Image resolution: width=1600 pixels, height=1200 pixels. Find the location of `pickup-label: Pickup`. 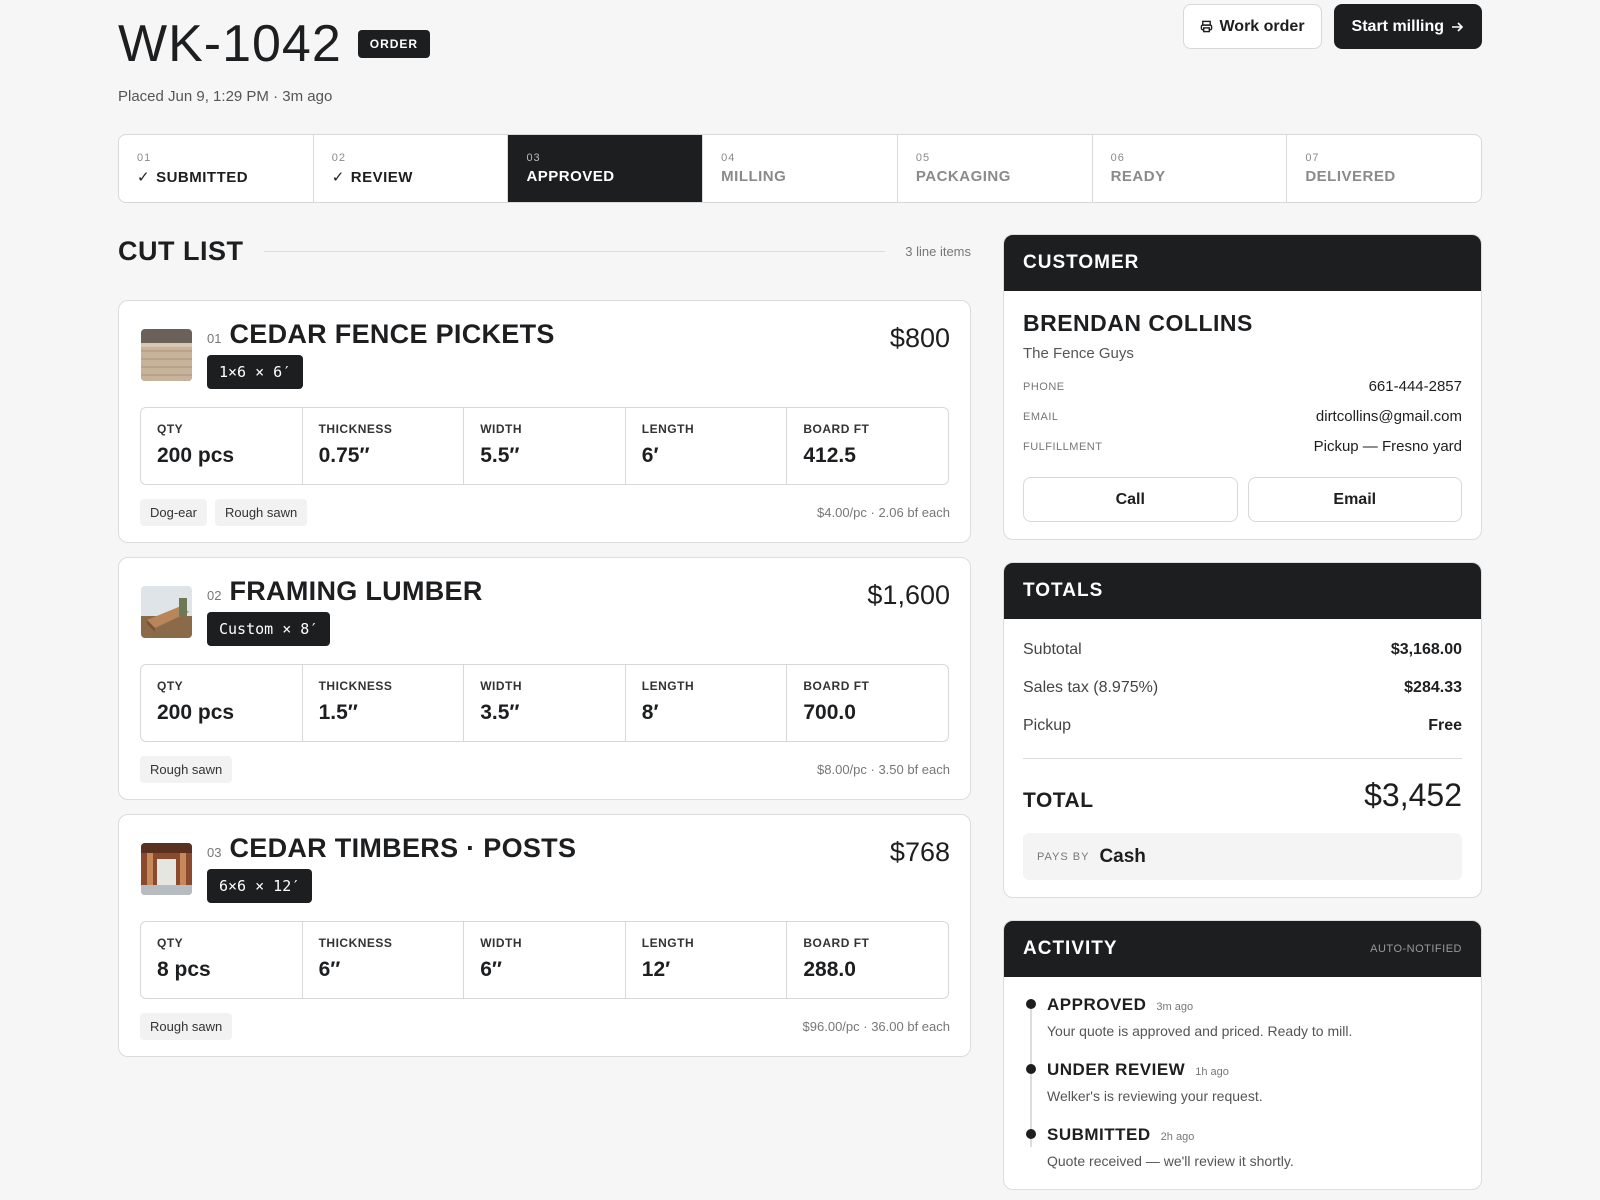

pickup-label: Pickup is located at coordinates (1047, 725).